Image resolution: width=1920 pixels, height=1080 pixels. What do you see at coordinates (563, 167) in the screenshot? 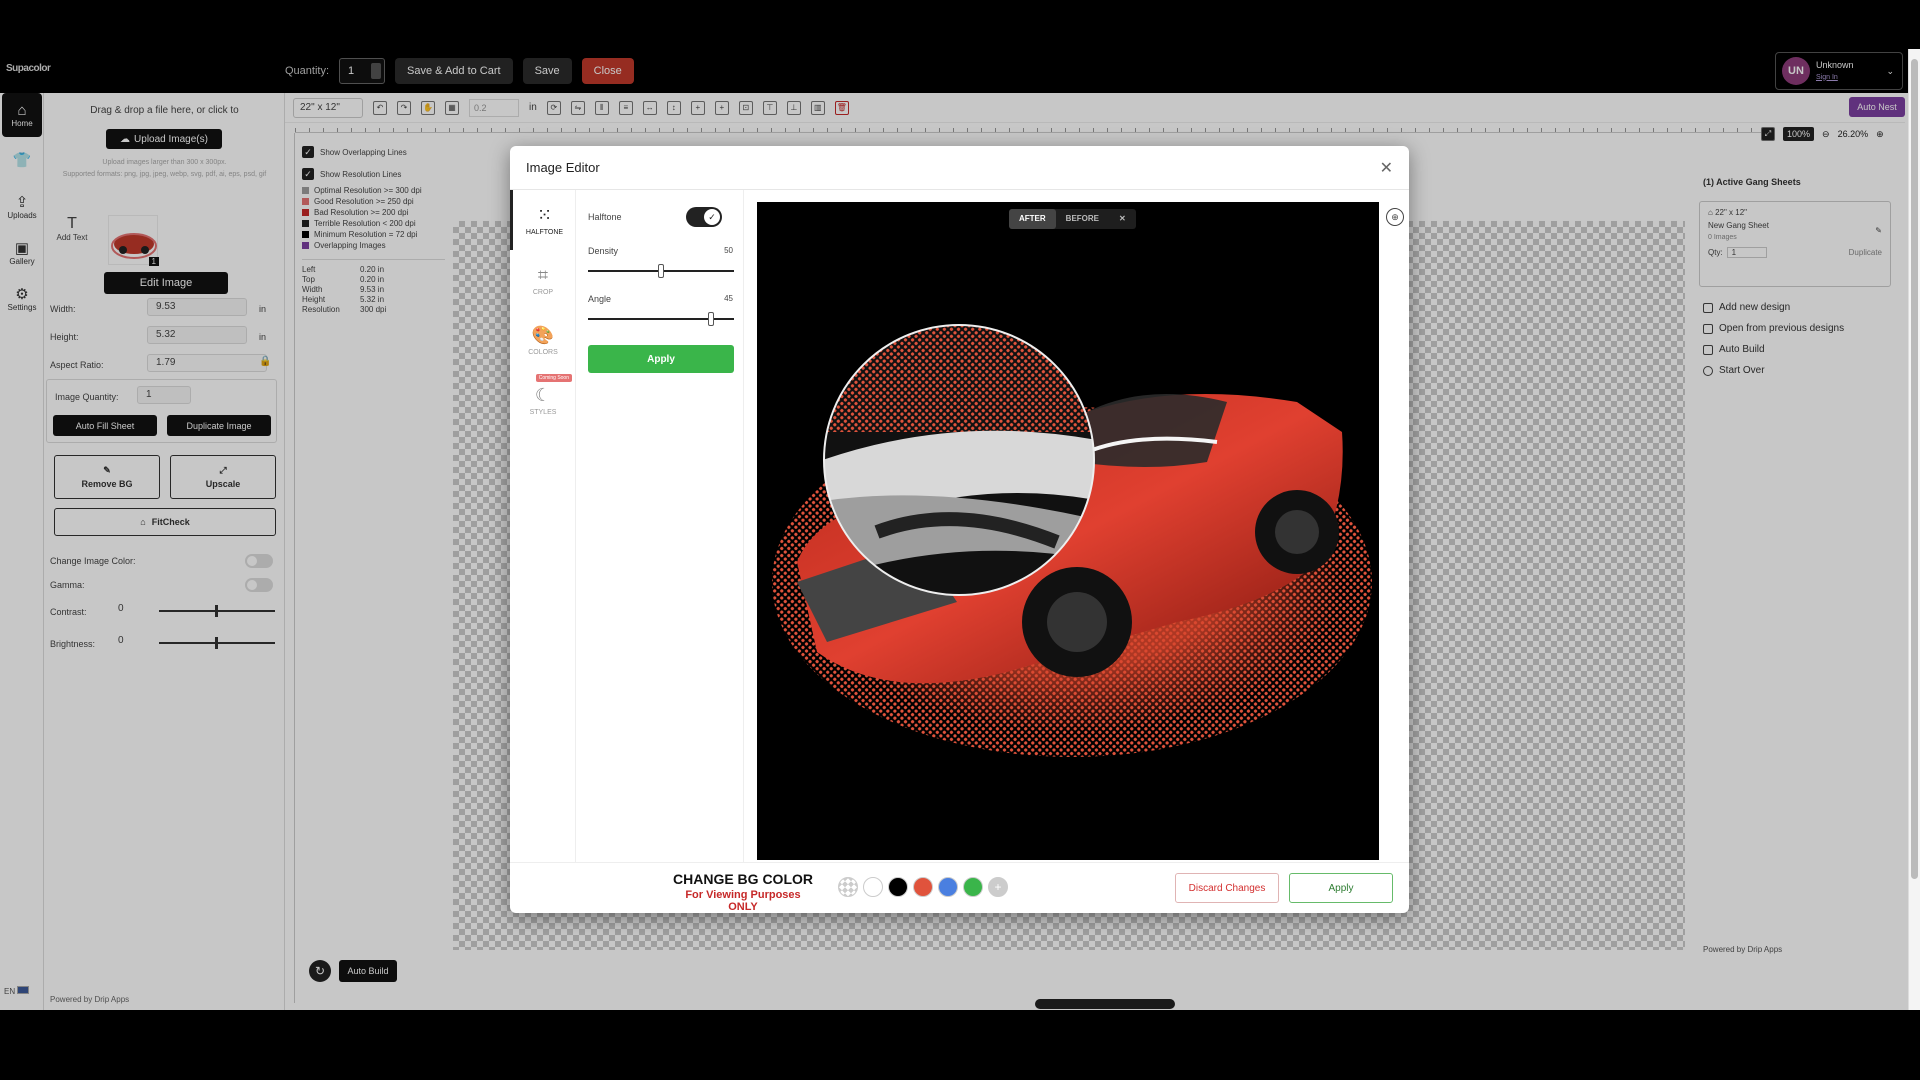
I see `modal-title: Image Editor` at bounding box center [563, 167].